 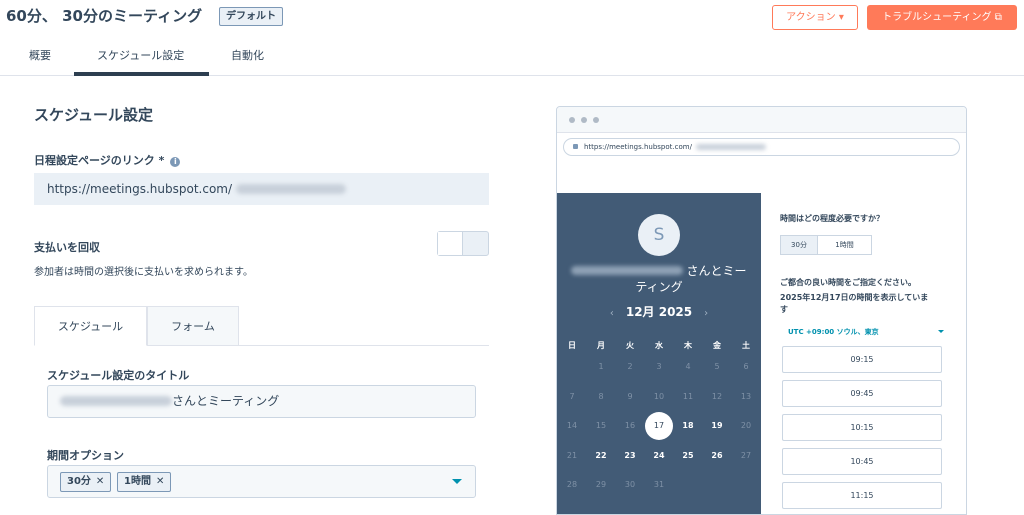 What do you see at coordinates (761, 120) in the screenshot?
I see `browser-chrome` at bounding box center [761, 120].